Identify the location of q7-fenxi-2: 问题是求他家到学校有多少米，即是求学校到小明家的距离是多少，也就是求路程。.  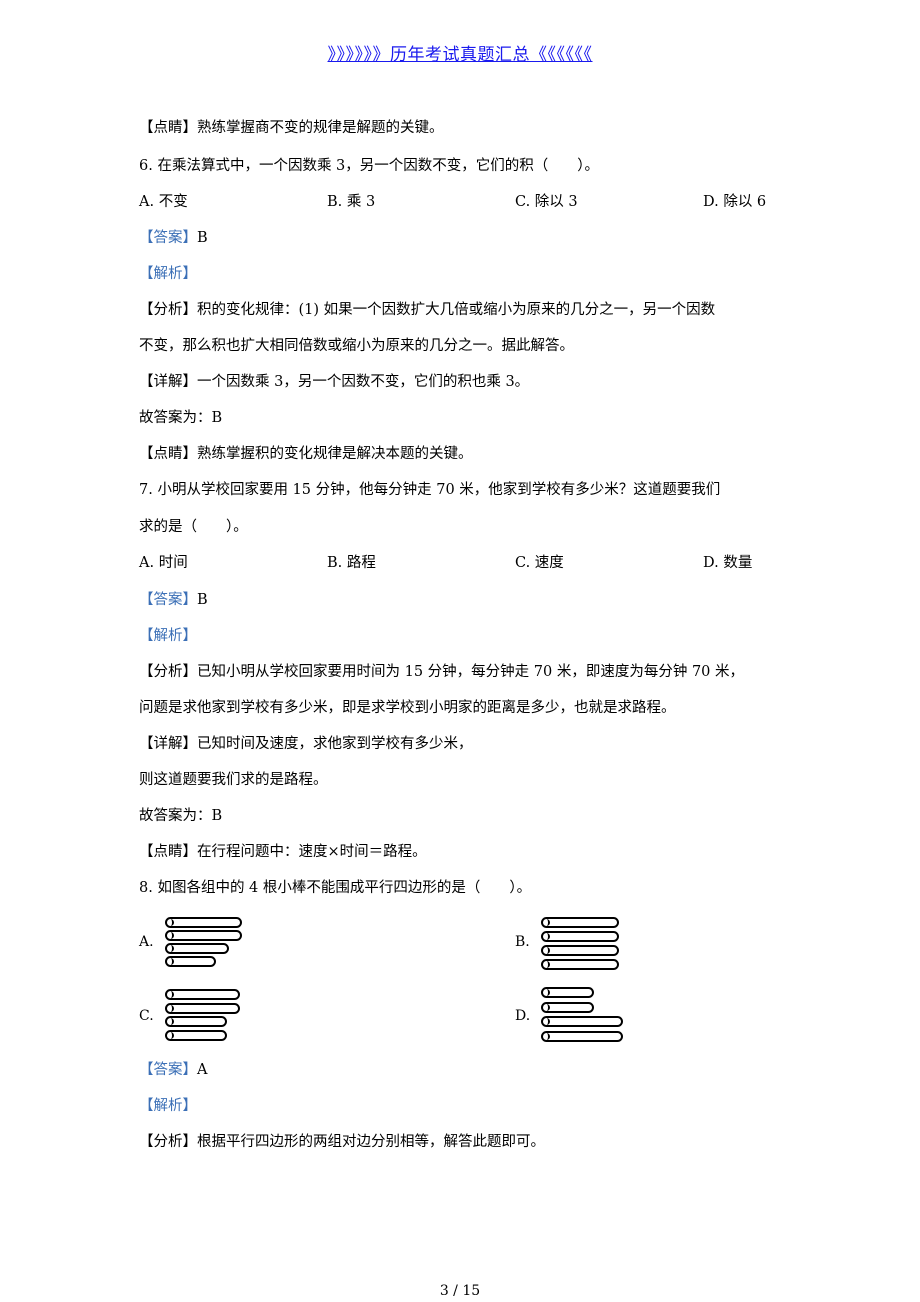
(407, 708).